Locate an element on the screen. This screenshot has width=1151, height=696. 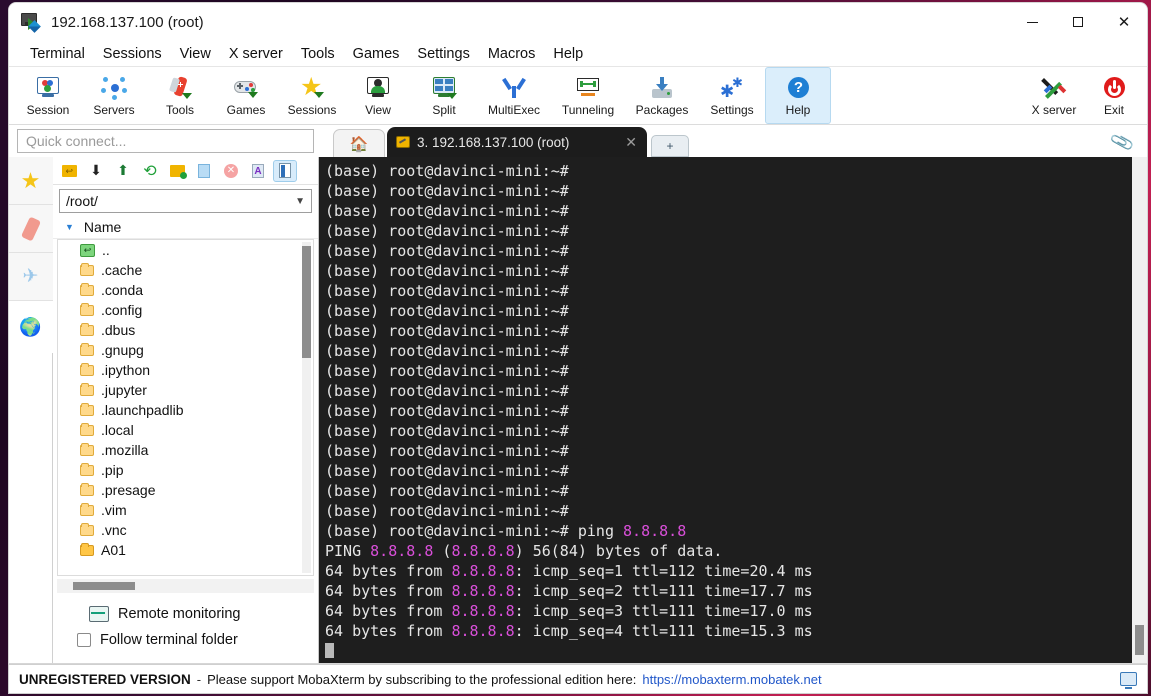
toolbar-packages-button: Packages is located at coordinates (662, 95).